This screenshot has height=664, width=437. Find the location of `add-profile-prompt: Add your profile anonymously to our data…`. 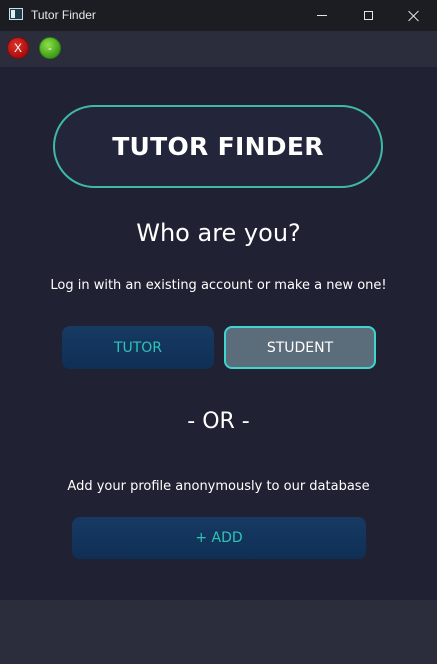

add-profile-prompt: Add your profile anonymously to our data… is located at coordinates (218, 486).